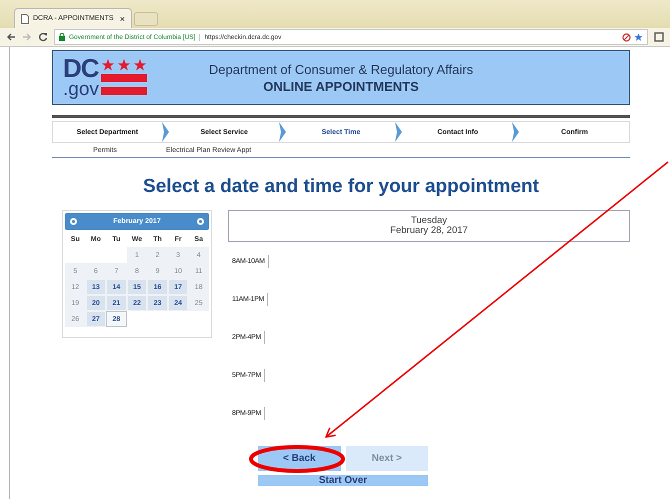 This screenshot has height=500, width=670. I want to click on back-icon, so click(11, 37).